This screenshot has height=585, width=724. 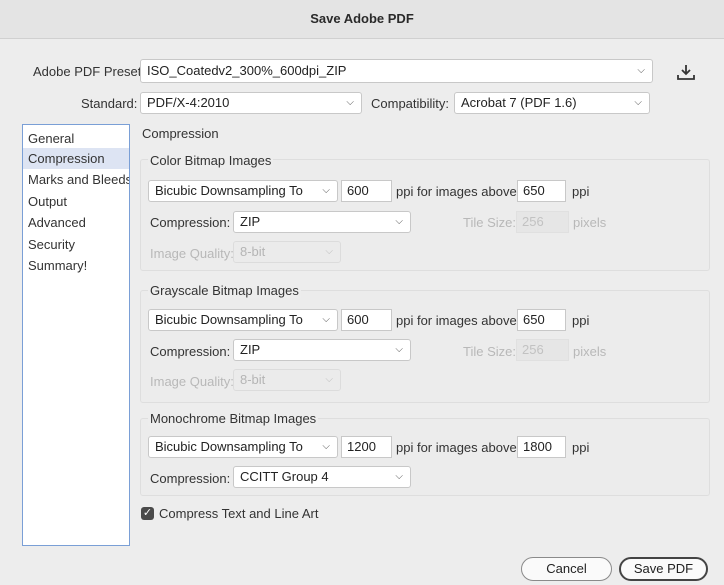 I want to click on color-ppi-unit: ppi, so click(x=581, y=191).